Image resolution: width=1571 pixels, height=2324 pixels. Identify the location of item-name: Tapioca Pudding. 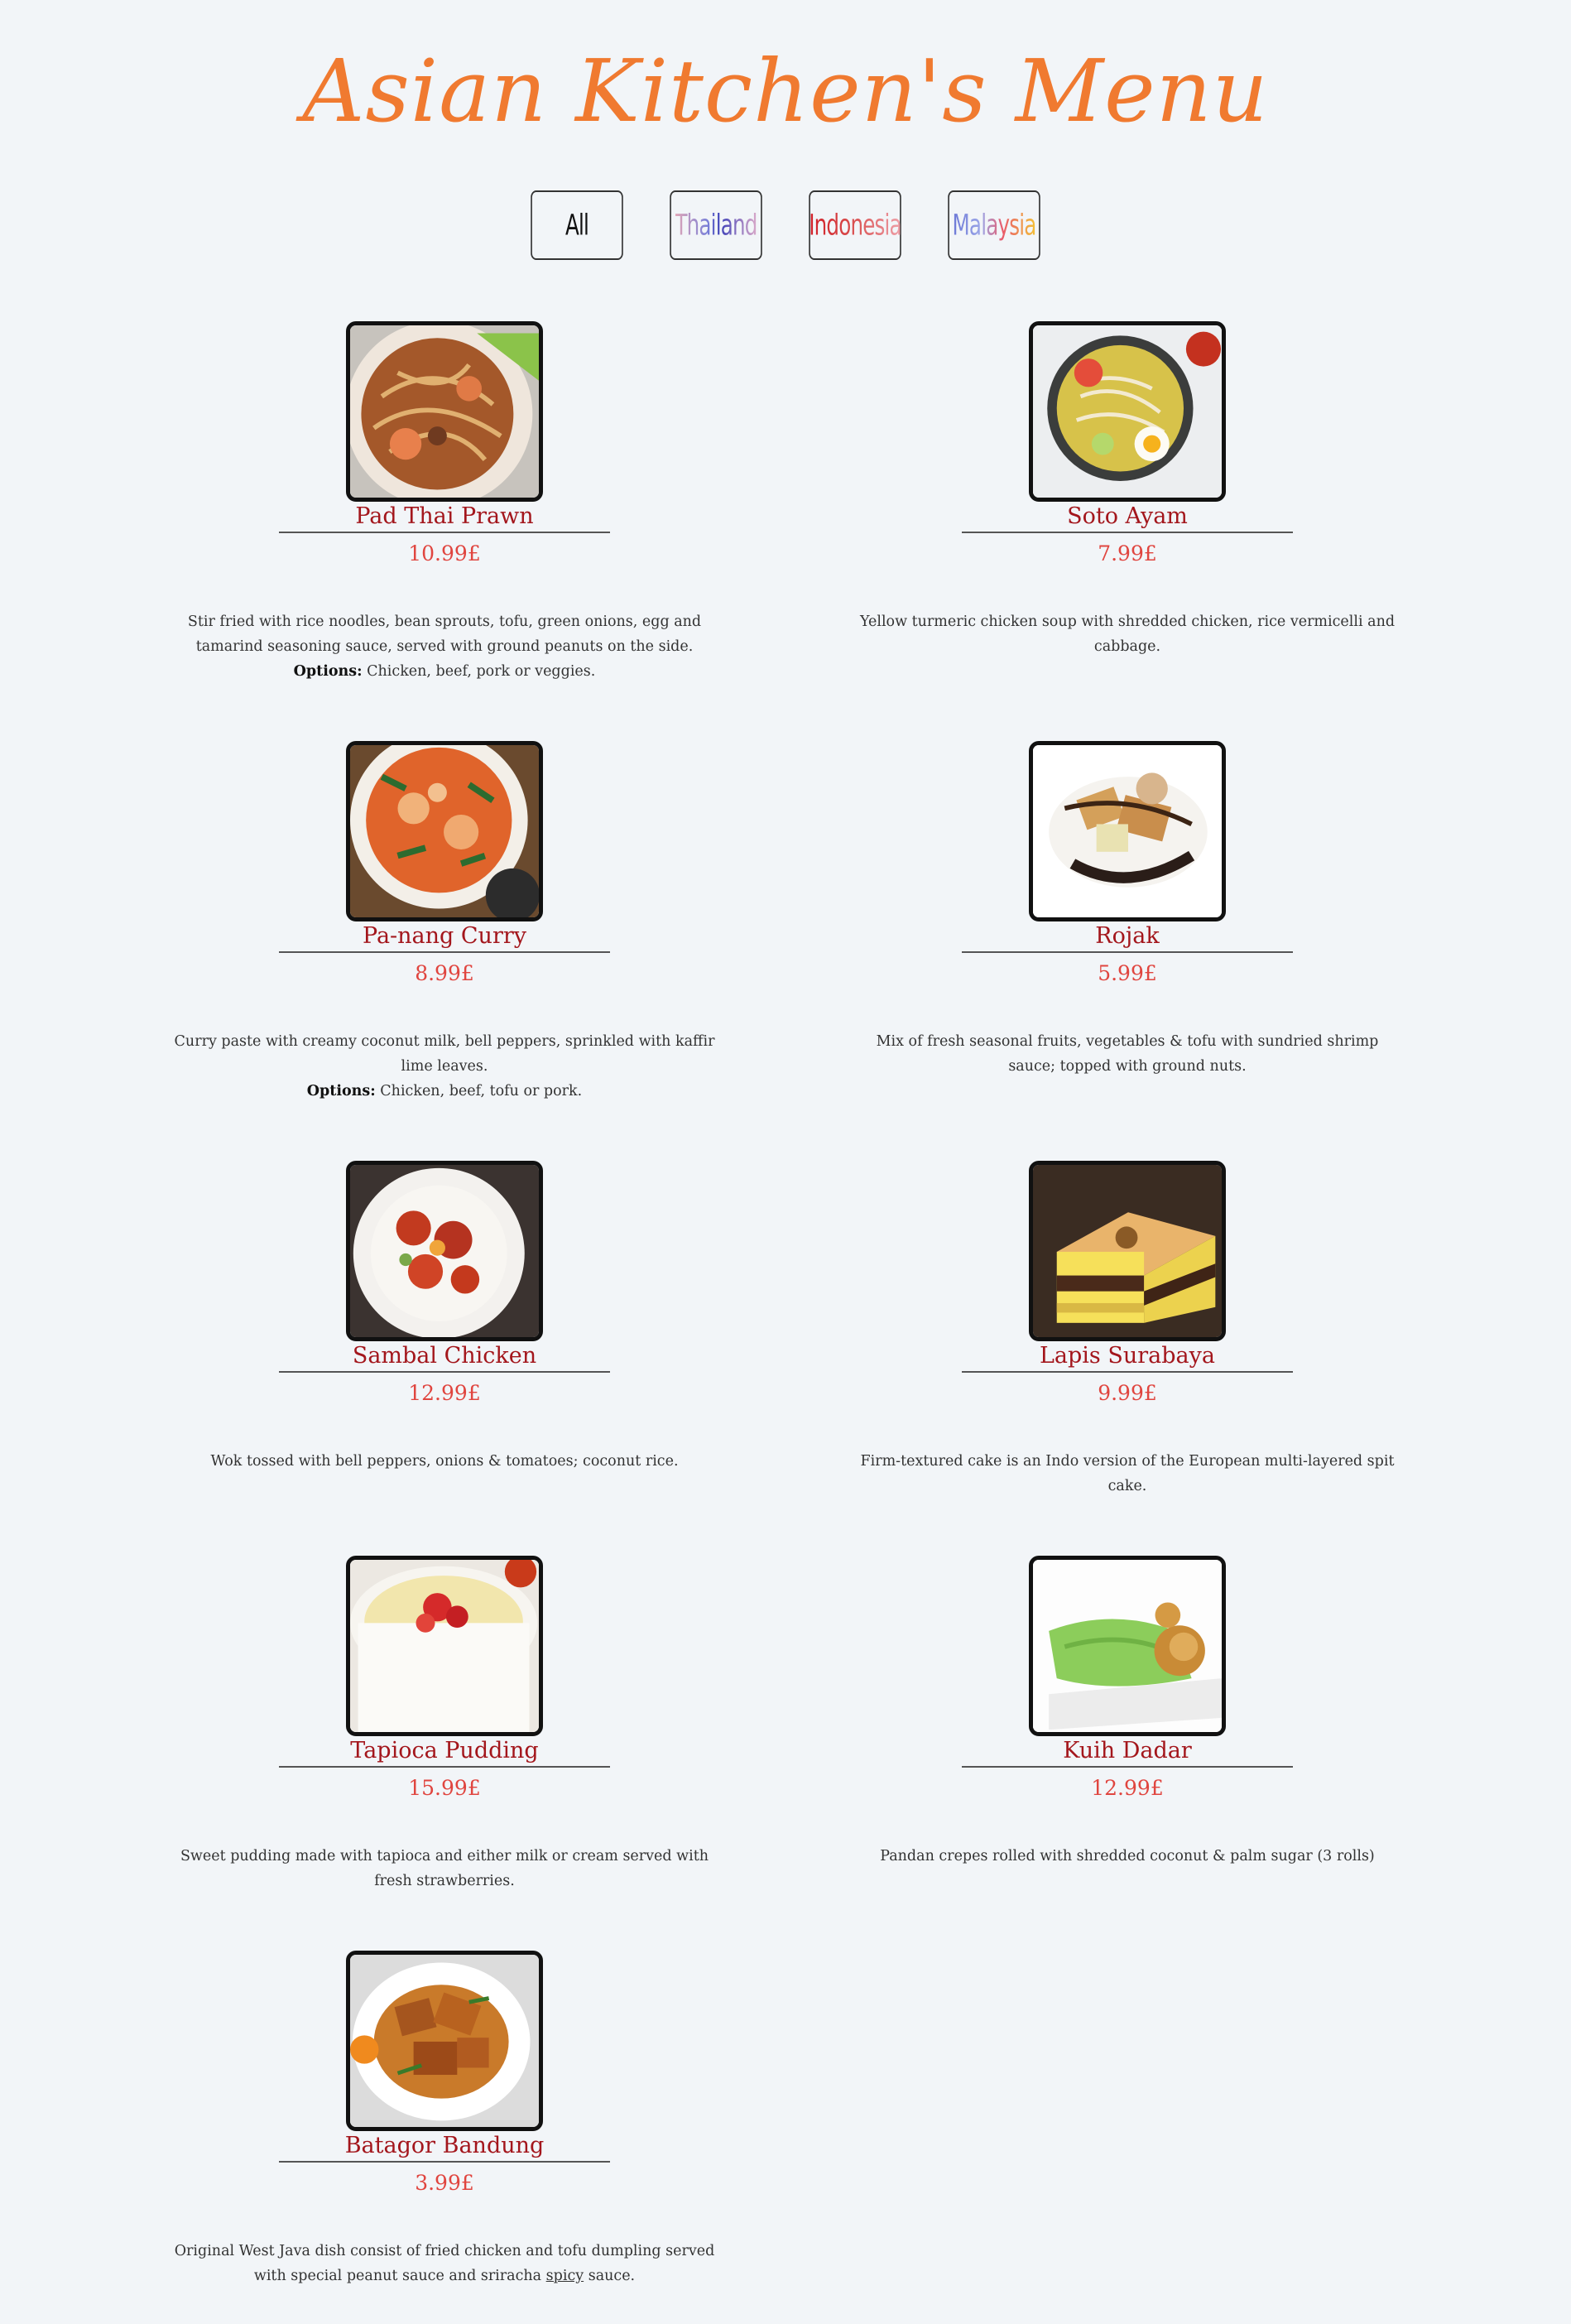
(444, 1751).